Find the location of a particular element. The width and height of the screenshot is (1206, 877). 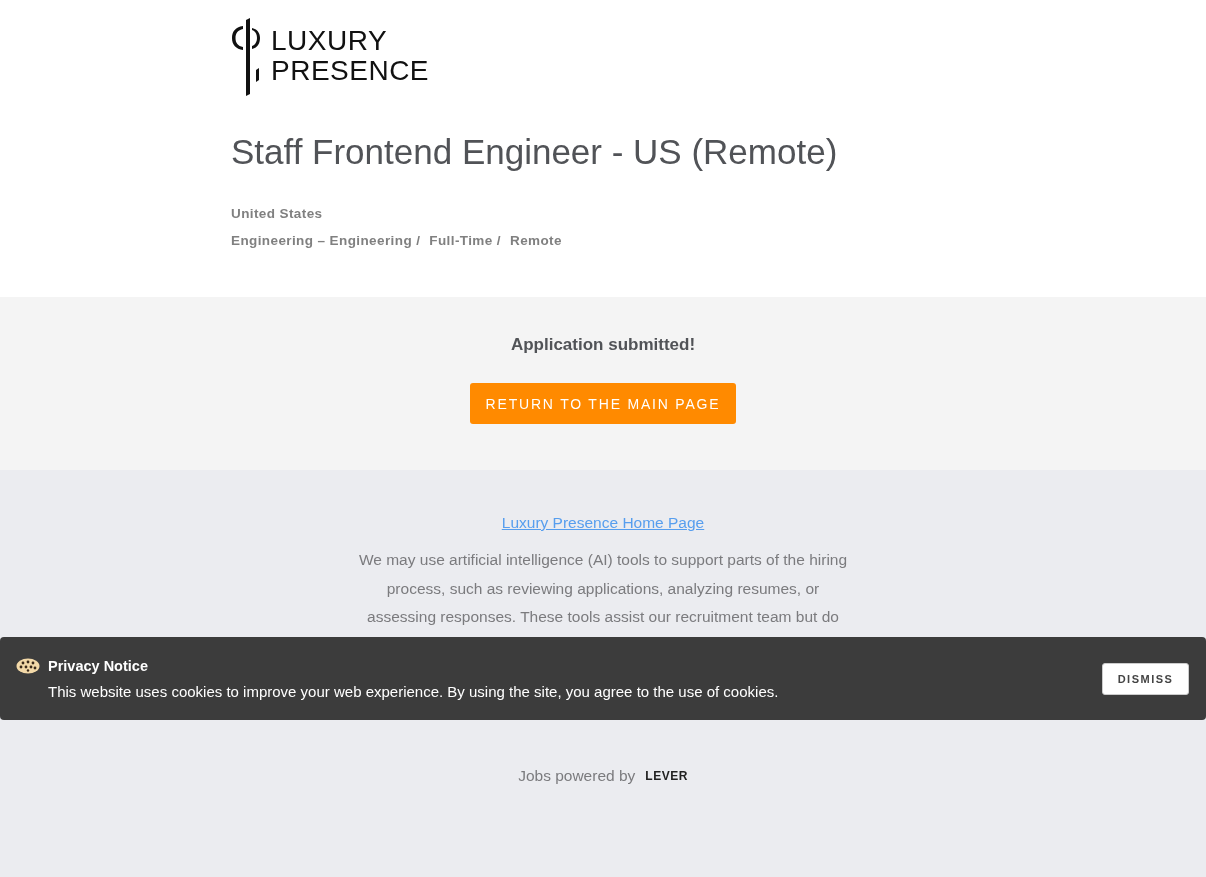

job-category: Remote is located at coordinates (536, 240).